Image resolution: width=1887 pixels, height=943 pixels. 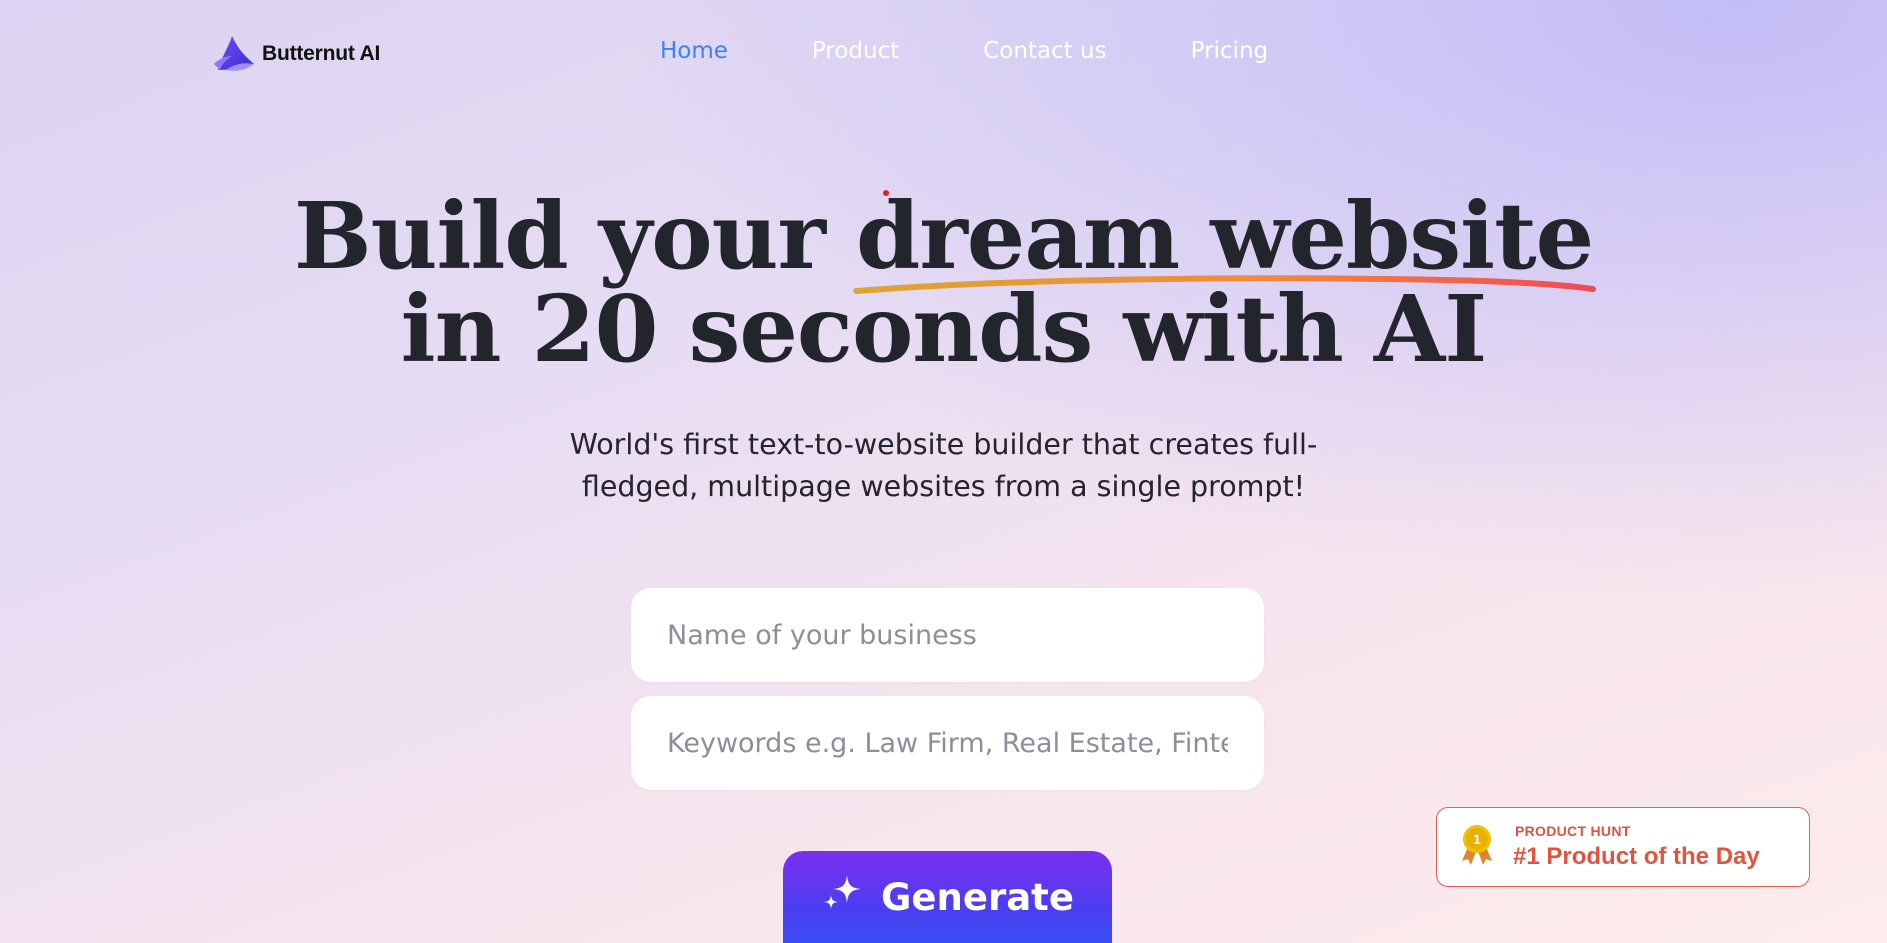 I want to click on nav-product: Product, so click(x=855, y=51).